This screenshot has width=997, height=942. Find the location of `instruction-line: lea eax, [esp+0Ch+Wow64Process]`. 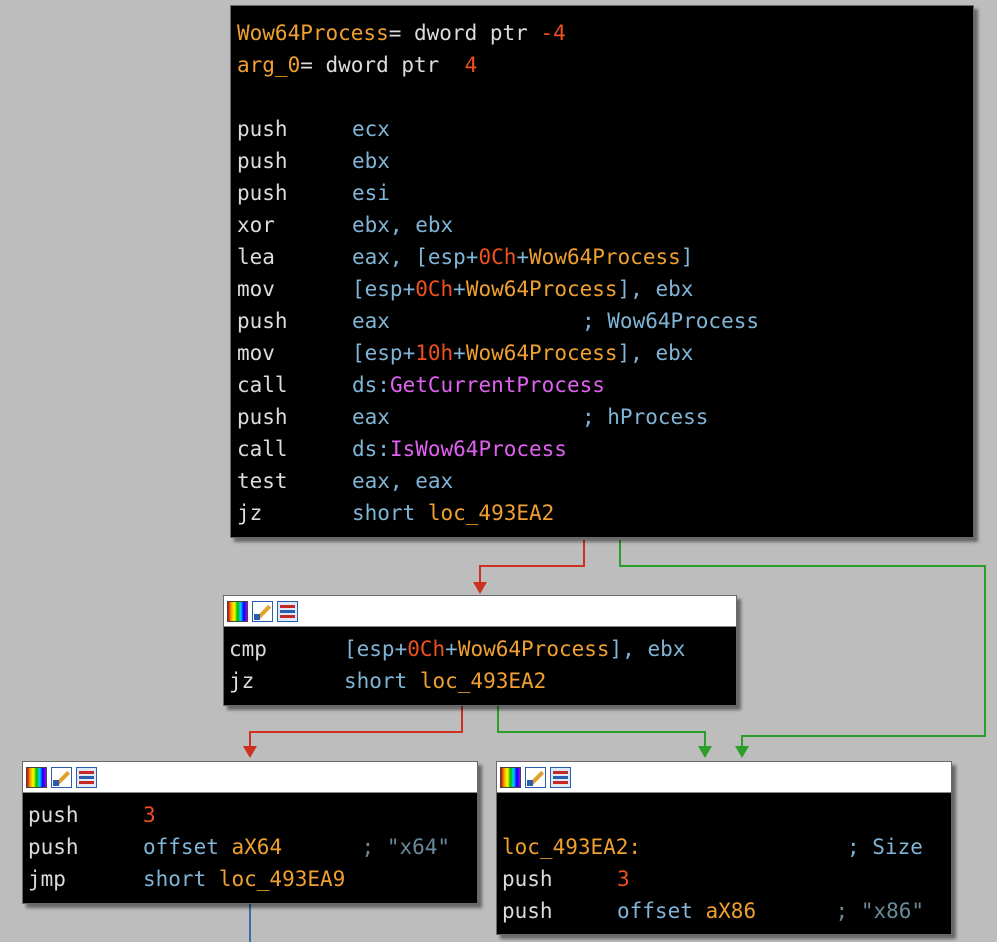

instruction-line: lea eax, [esp+0Ch+Wow64Process] is located at coordinates (465, 257).